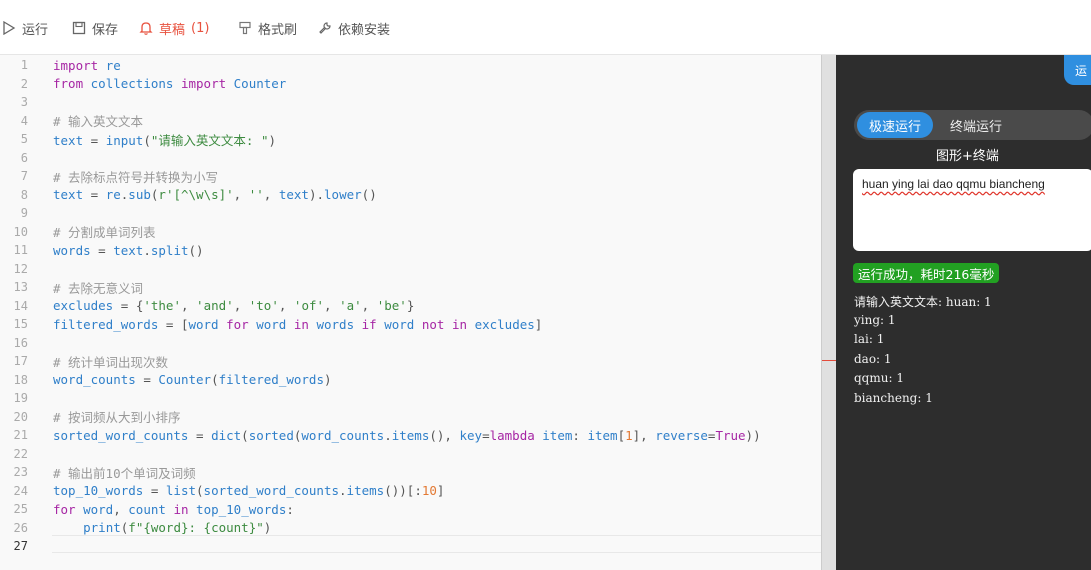 Image resolution: width=1091 pixels, height=570 pixels. I want to click on play-icon, so click(9, 28).